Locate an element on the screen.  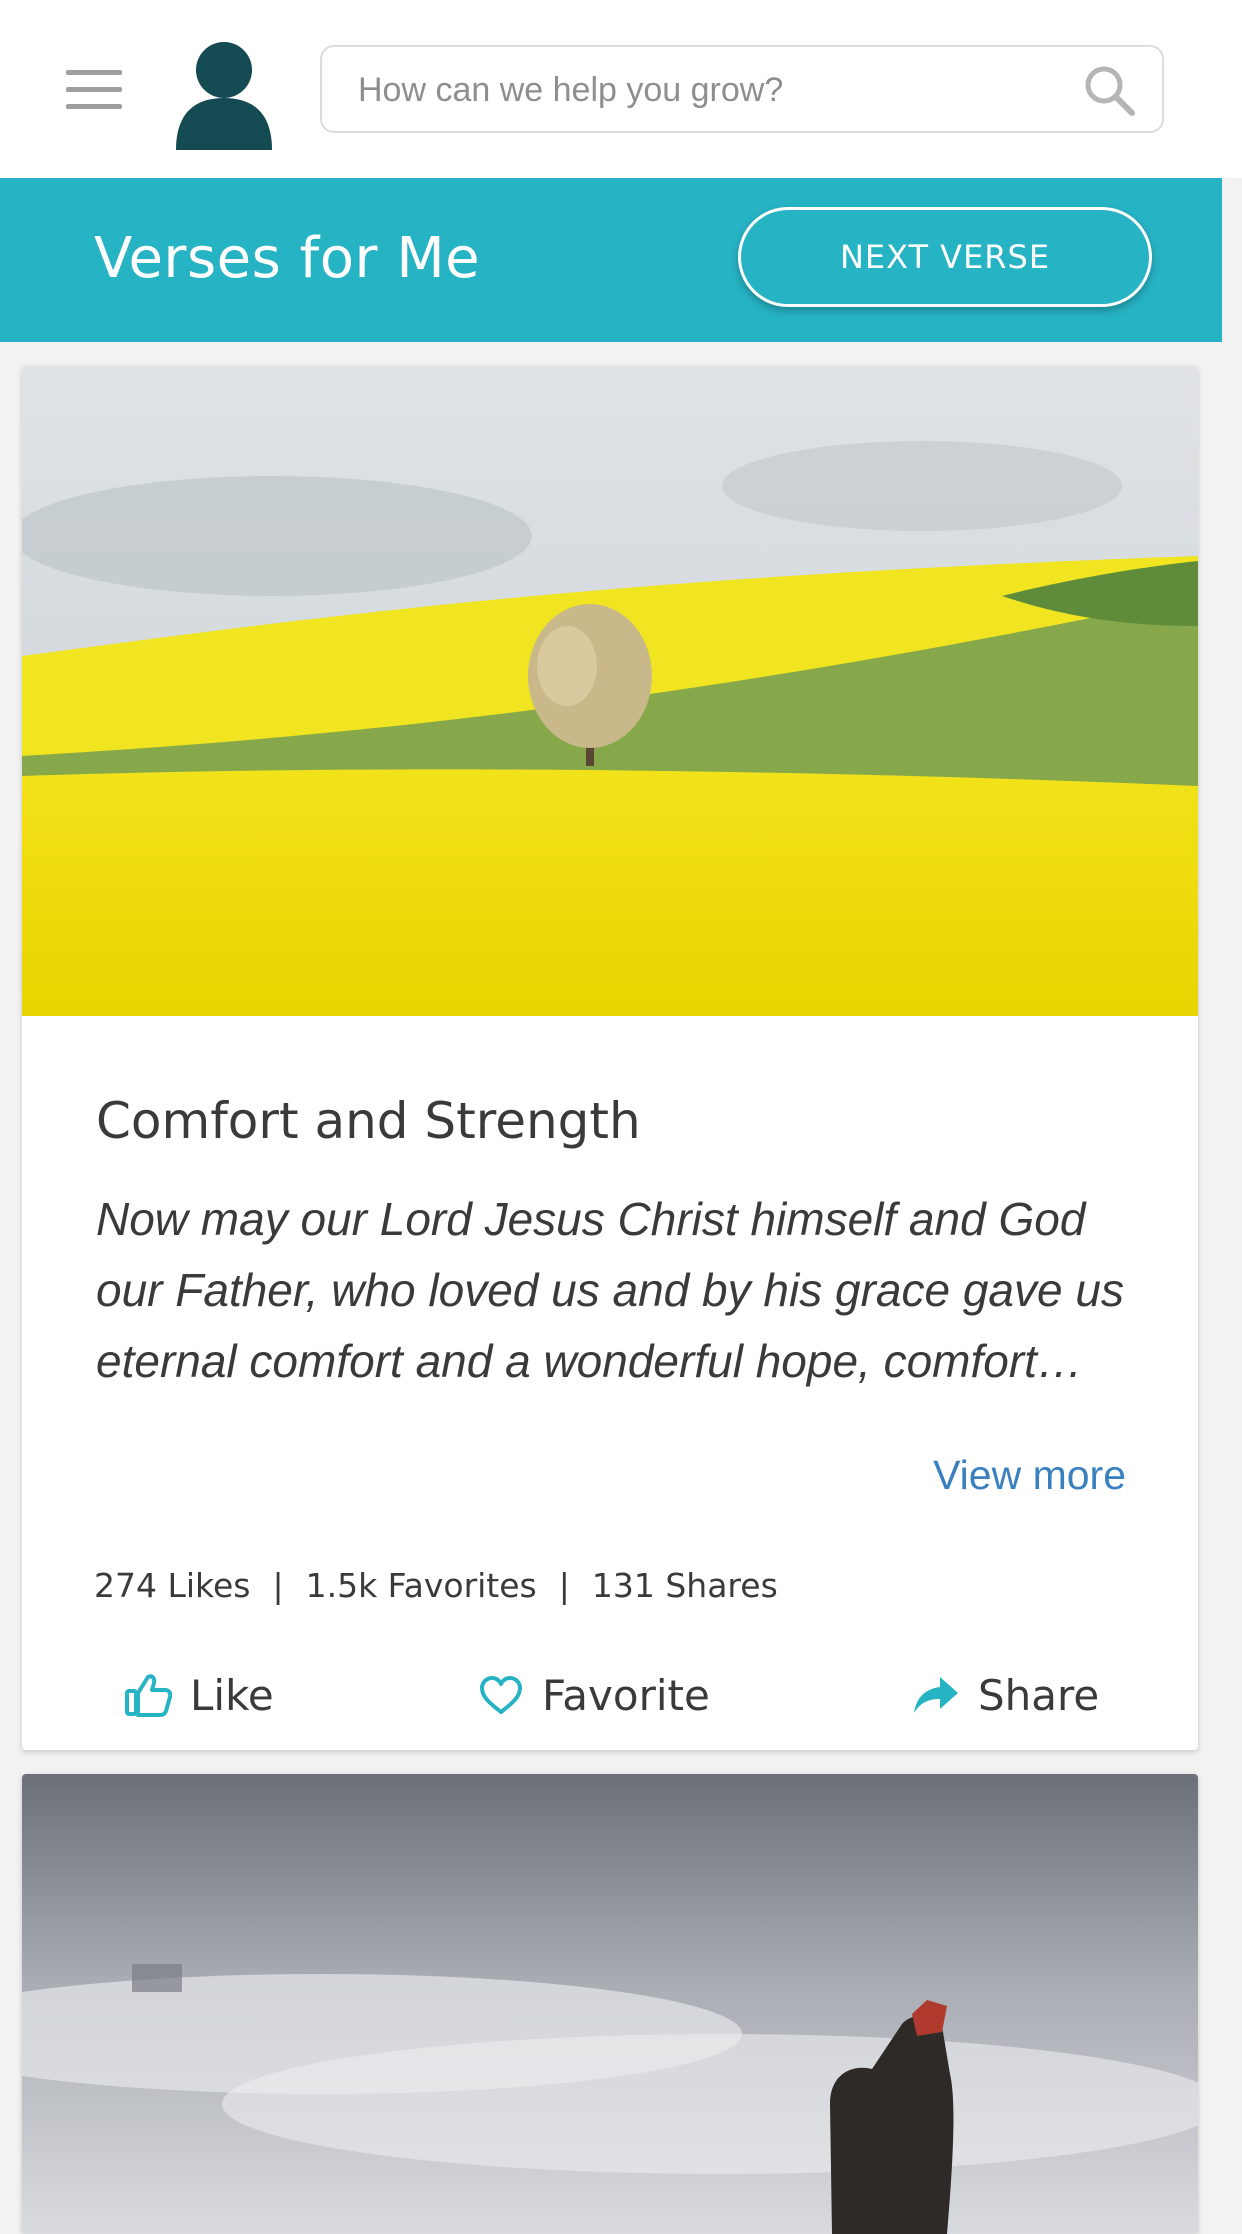
search-box is located at coordinates (742, 89).